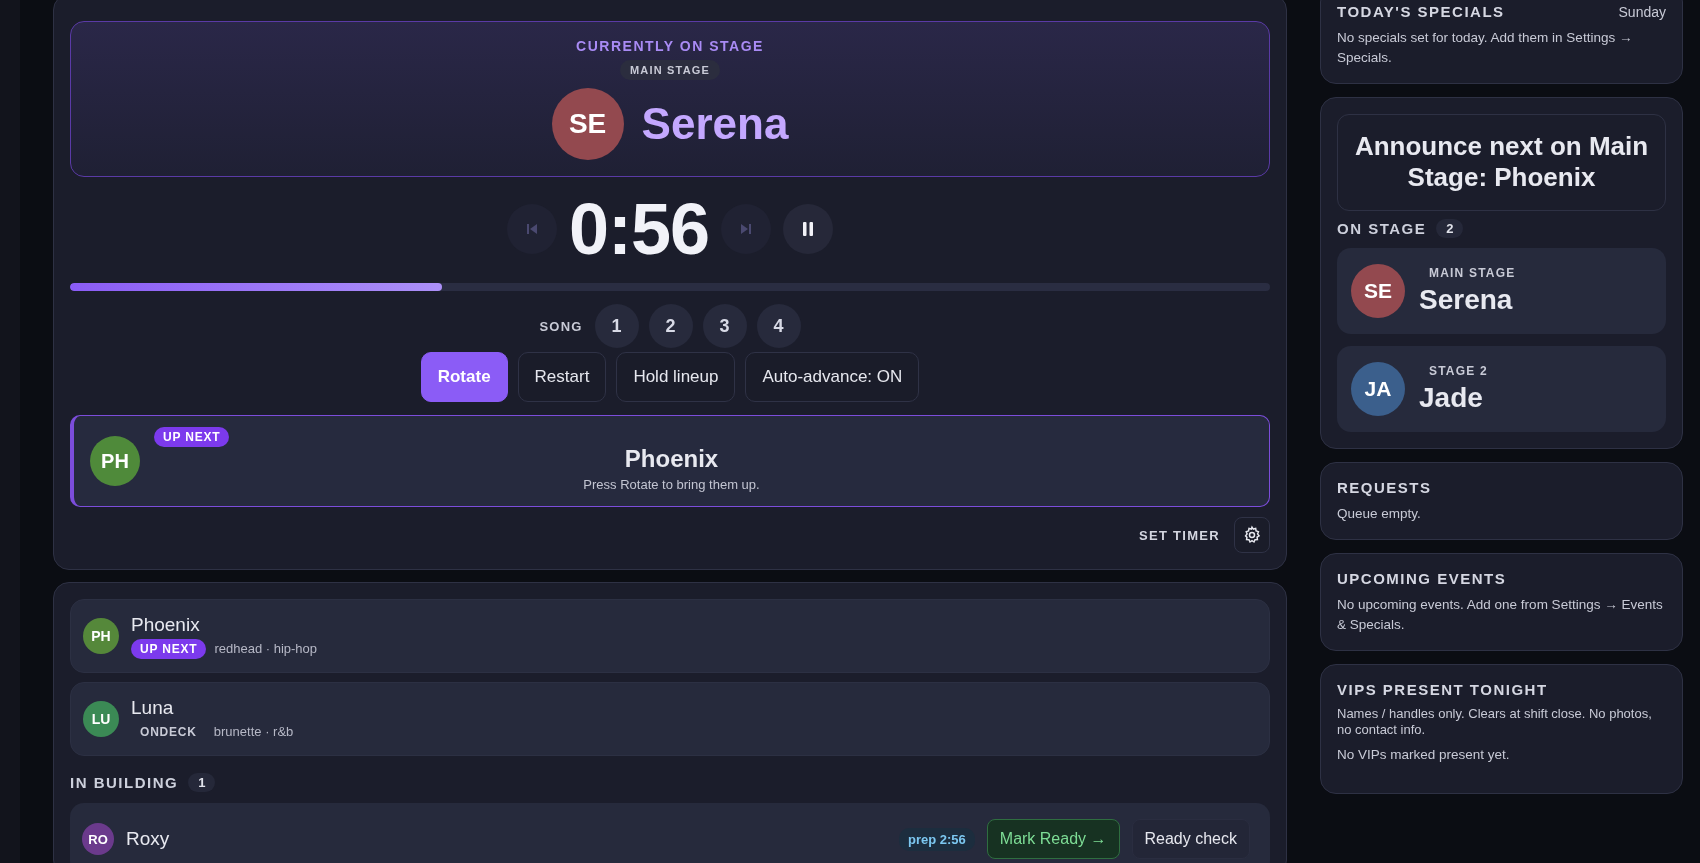 The width and height of the screenshot is (1700, 863). Describe the element at coordinates (168, 732) in the screenshot. I see `status-label: ONDECK` at that location.